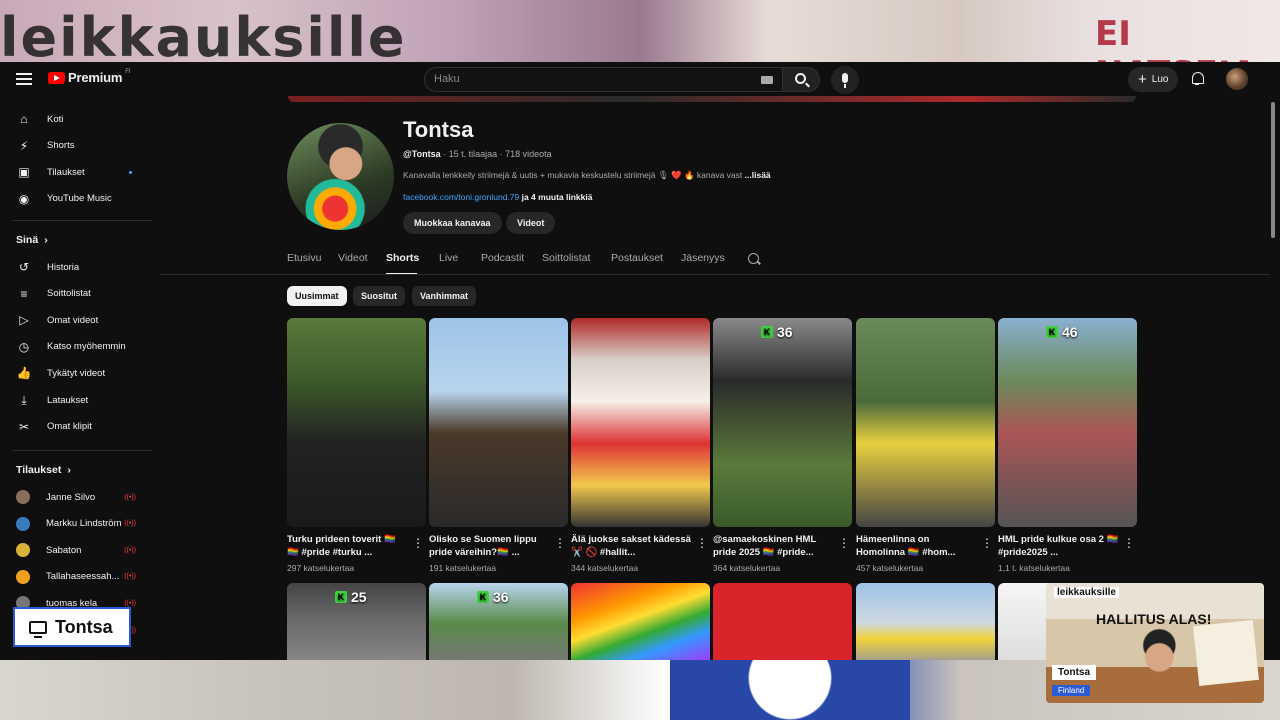 The height and width of the screenshot is (720, 1280). I want to click on tab-shorts: Shorts, so click(402, 258).